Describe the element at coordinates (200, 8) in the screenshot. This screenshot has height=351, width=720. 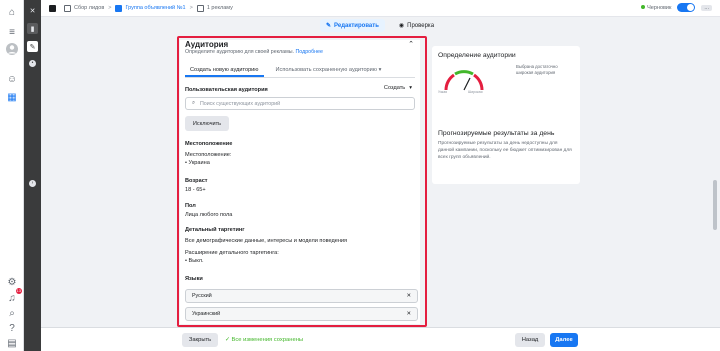
I see `ad-icon` at that location.